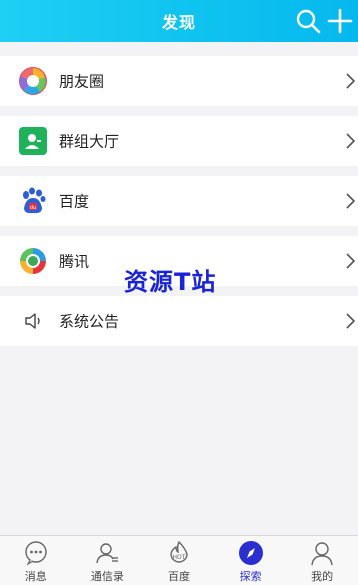 This screenshot has width=358, height=585. I want to click on moments-icon, so click(33, 81).